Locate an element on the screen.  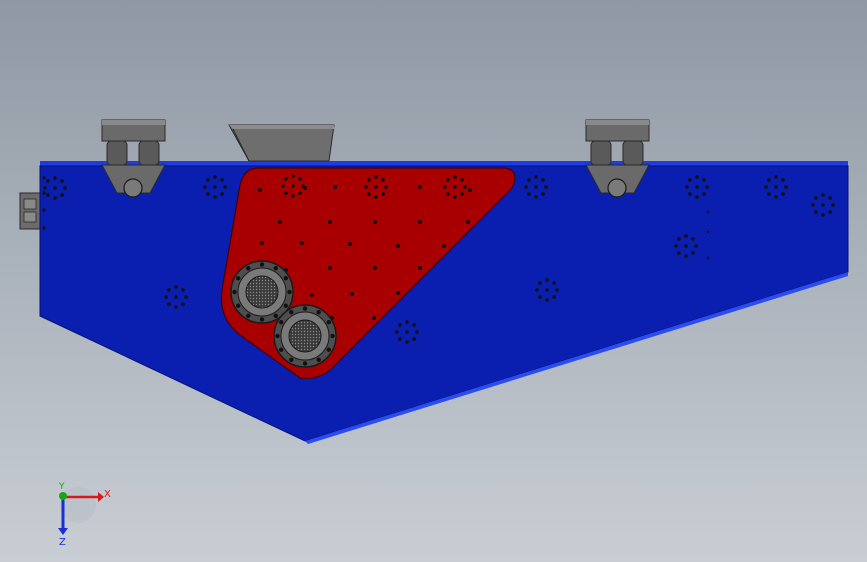
vibration-motor-lower is located at coordinates (305, 336).